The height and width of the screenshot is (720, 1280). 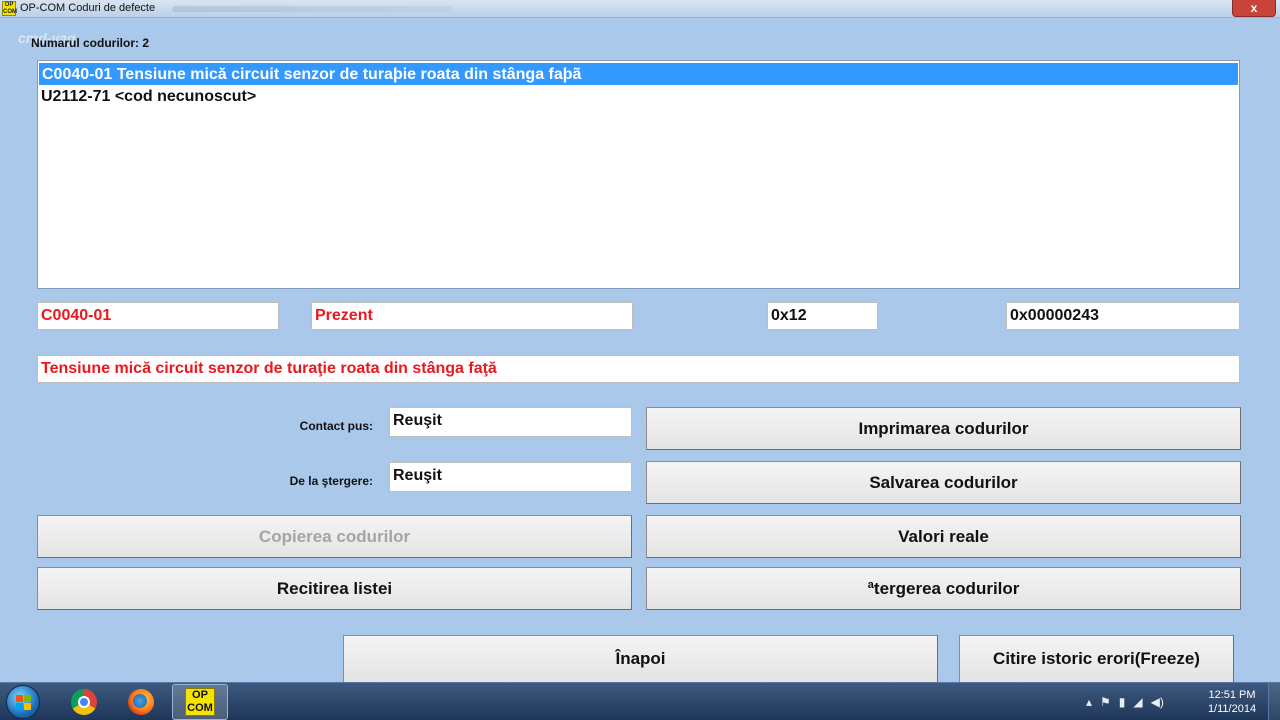 What do you see at coordinates (1274, 701) in the screenshot?
I see `show-desktop-button` at bounding box center [1274, 701].